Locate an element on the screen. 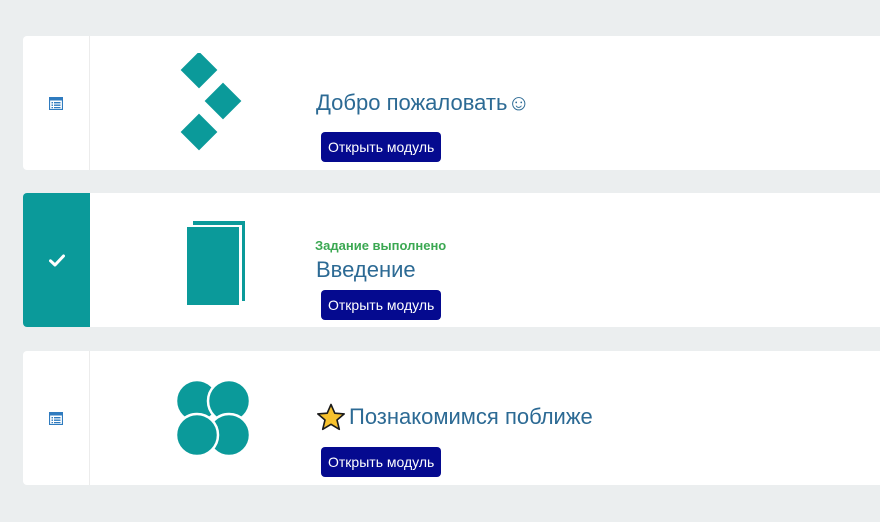  module-title: Познакомимся поближе is located at coordinates (454, 417).